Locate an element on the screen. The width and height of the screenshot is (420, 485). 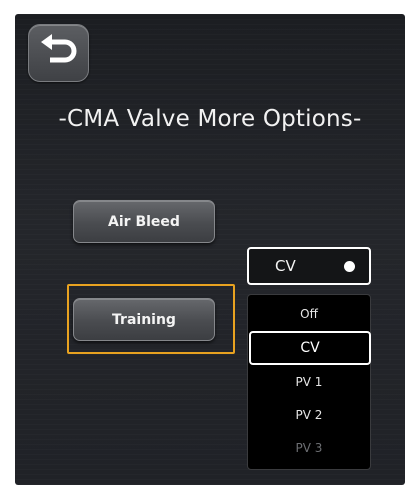
training-button: Training is located at coordinates (144, 319).